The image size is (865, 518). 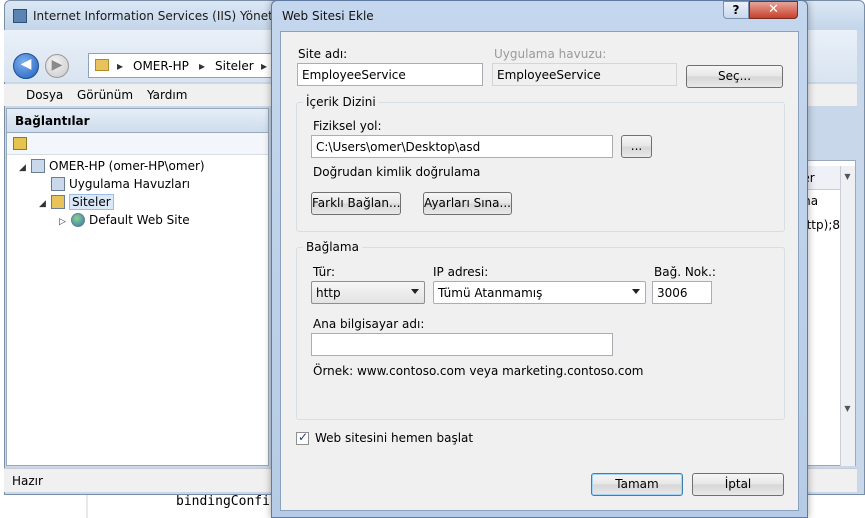 I want to click on connect-icon, so click(x=20, y=143).